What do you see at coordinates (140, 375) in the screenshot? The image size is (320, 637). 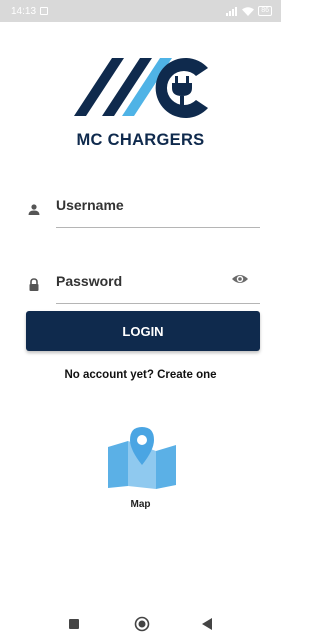 I see `create-account-link: No account yet? Create one` at bounding box center [140, 375].